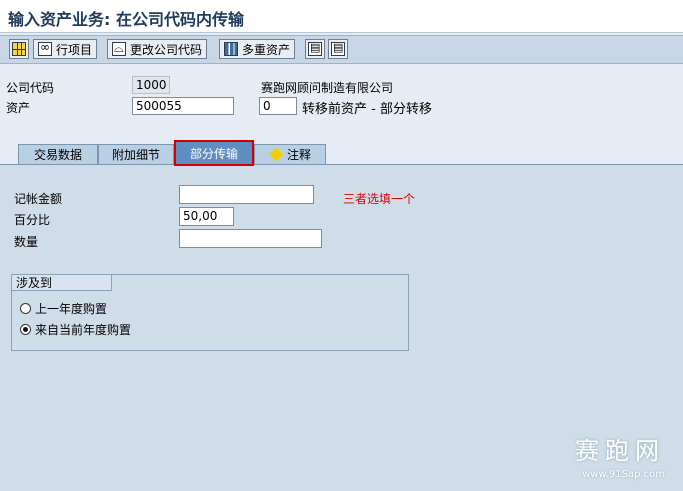 This screenshot has width=683, height=491. Describe the element at coordinates (379, 199) in the screenshot. I see `hint-text: 三者选填一个` at that location.